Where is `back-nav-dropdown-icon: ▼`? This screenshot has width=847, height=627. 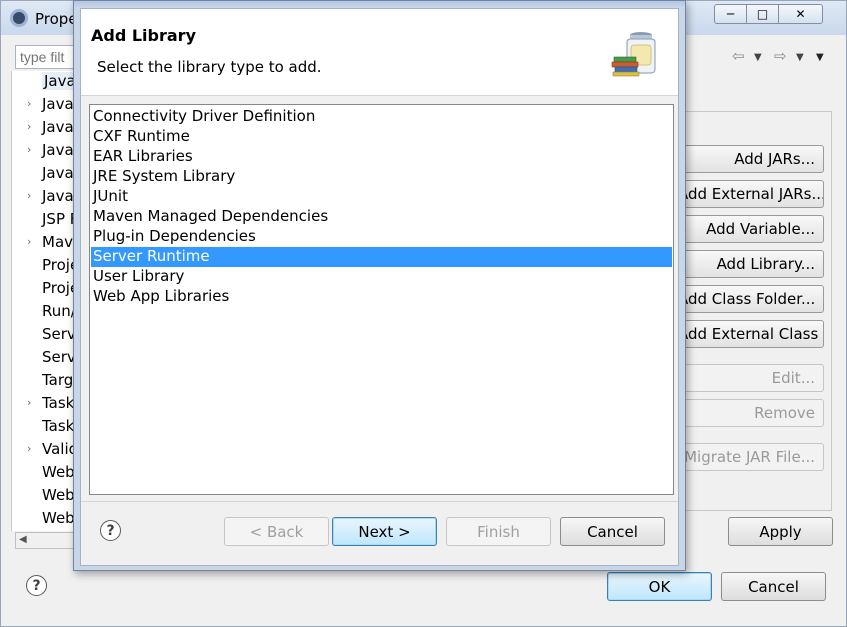 back-nav-dropdown-icon: ▼ is located at coordinates (758, 57).